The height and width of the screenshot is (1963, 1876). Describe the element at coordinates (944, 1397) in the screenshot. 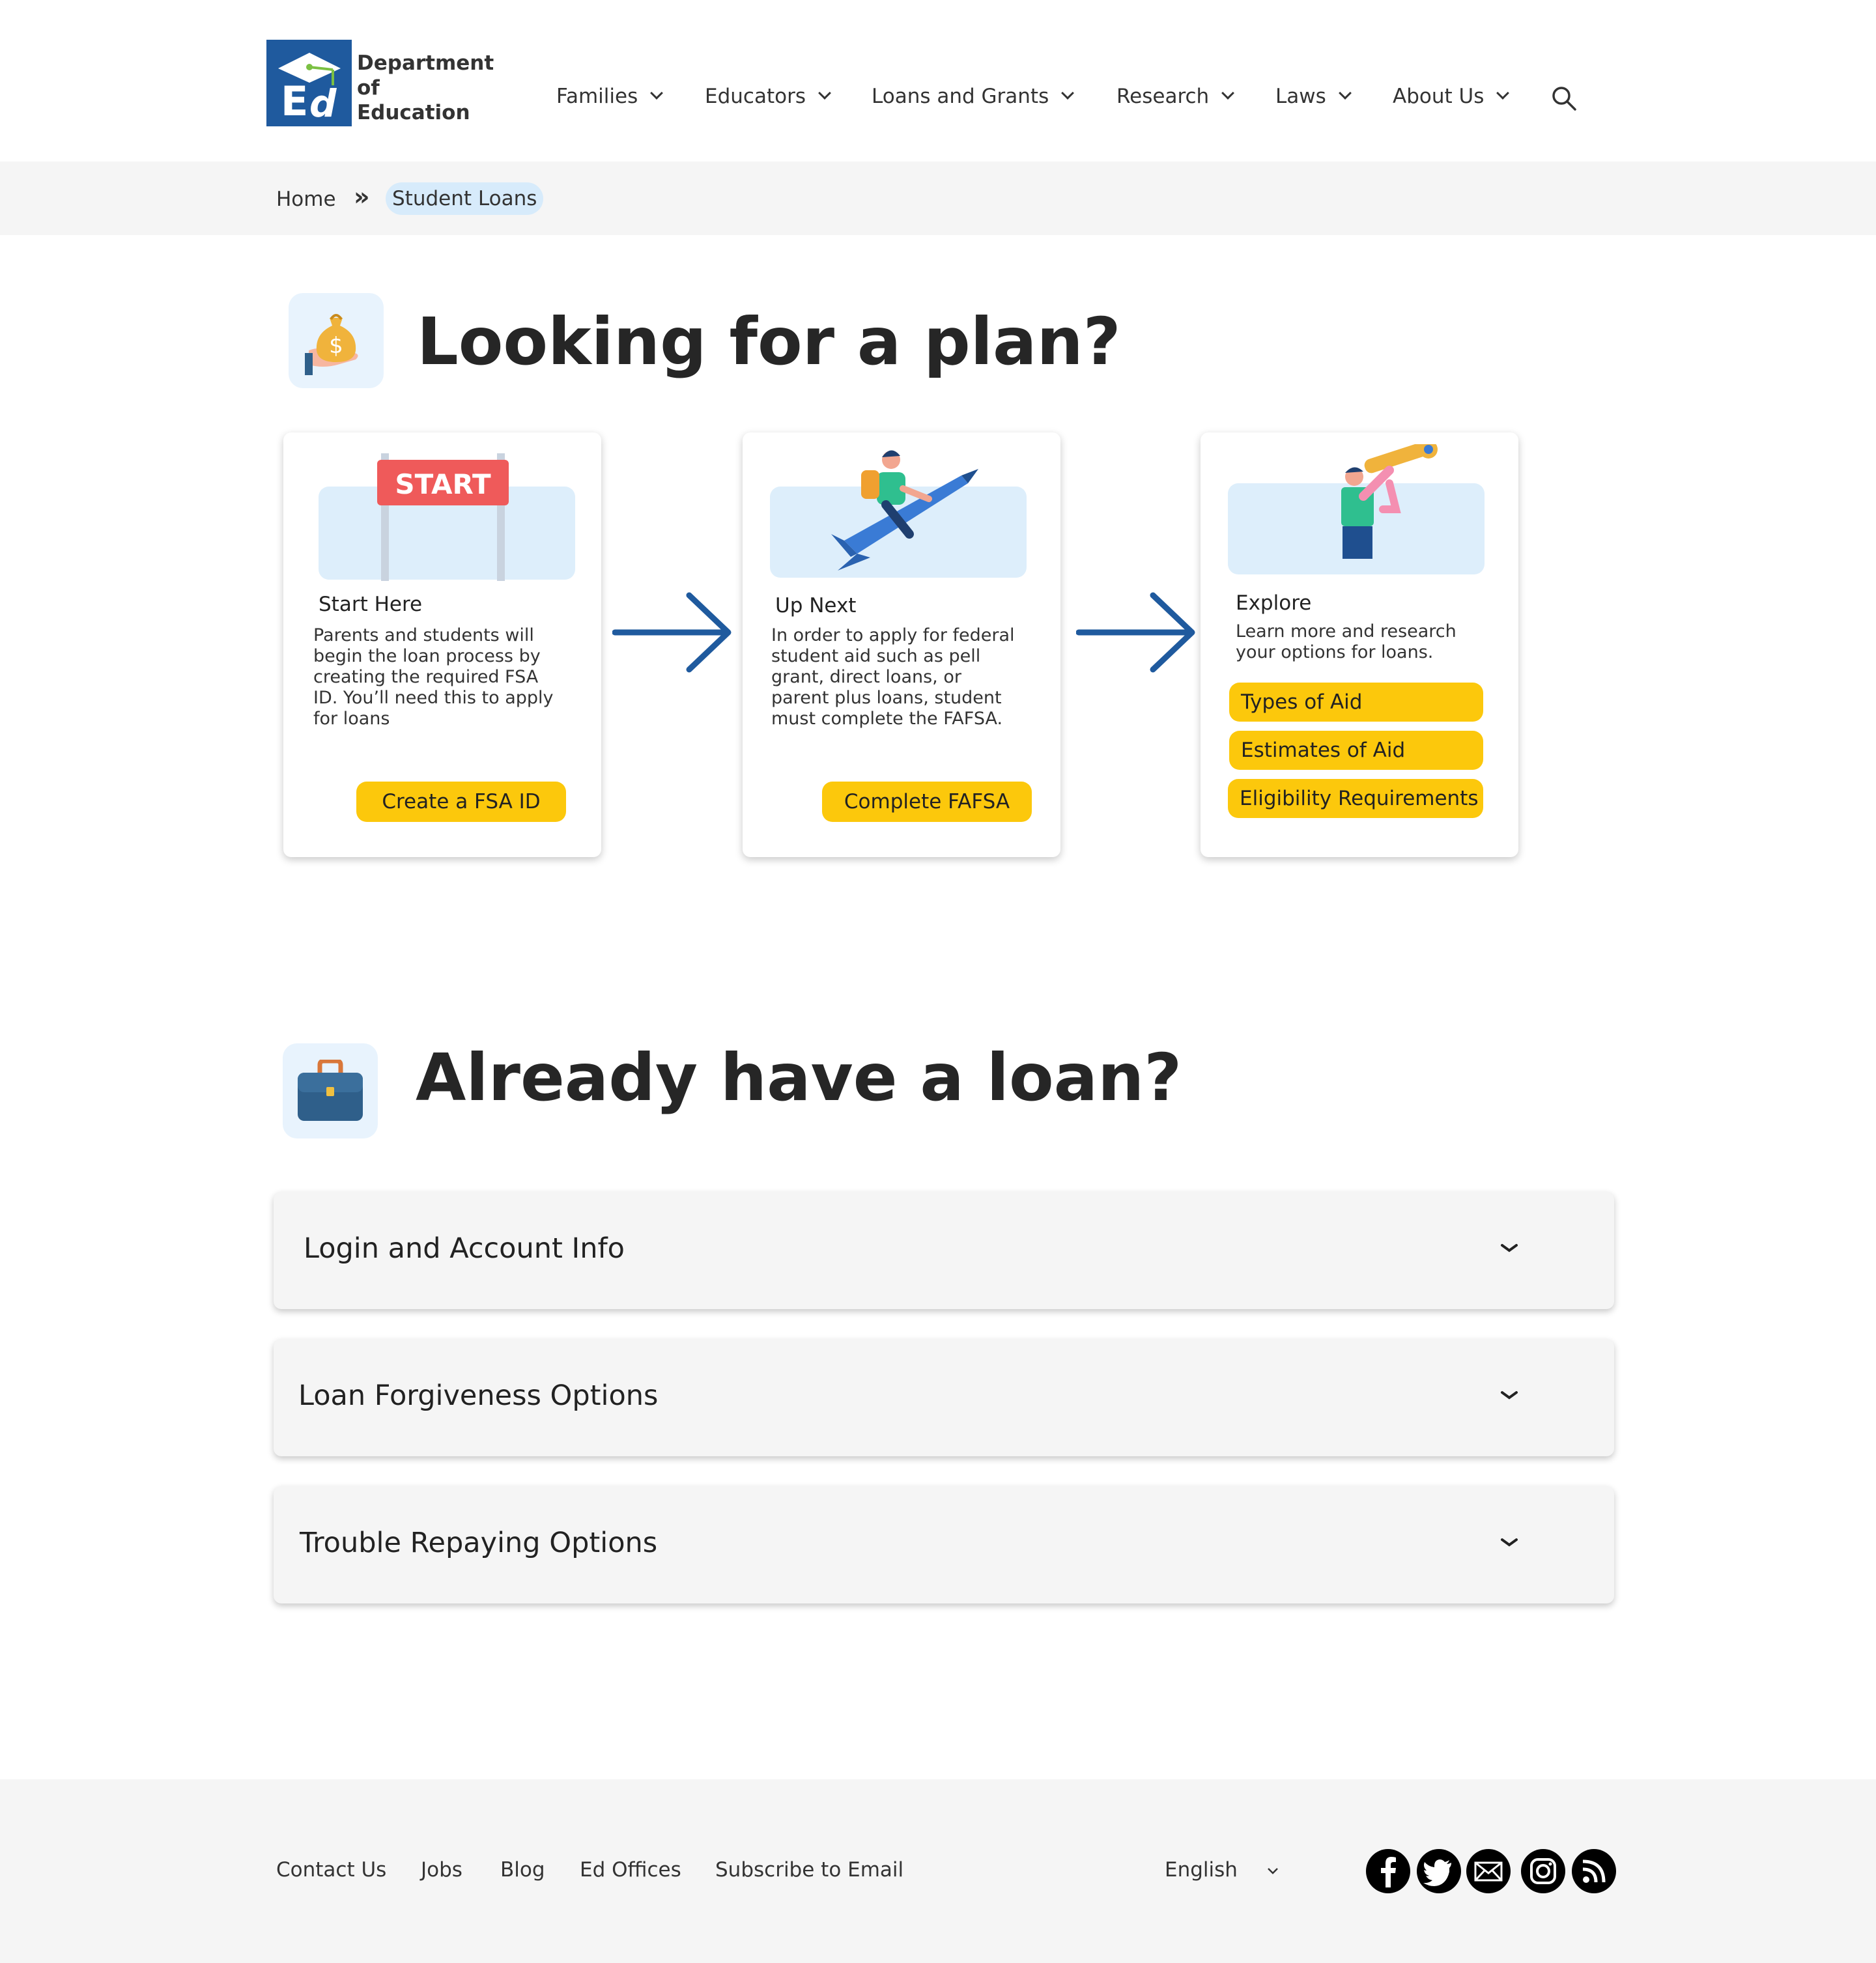

I see `accordion-loan-forgiveness: Loan Forgiveness Options` at that location.